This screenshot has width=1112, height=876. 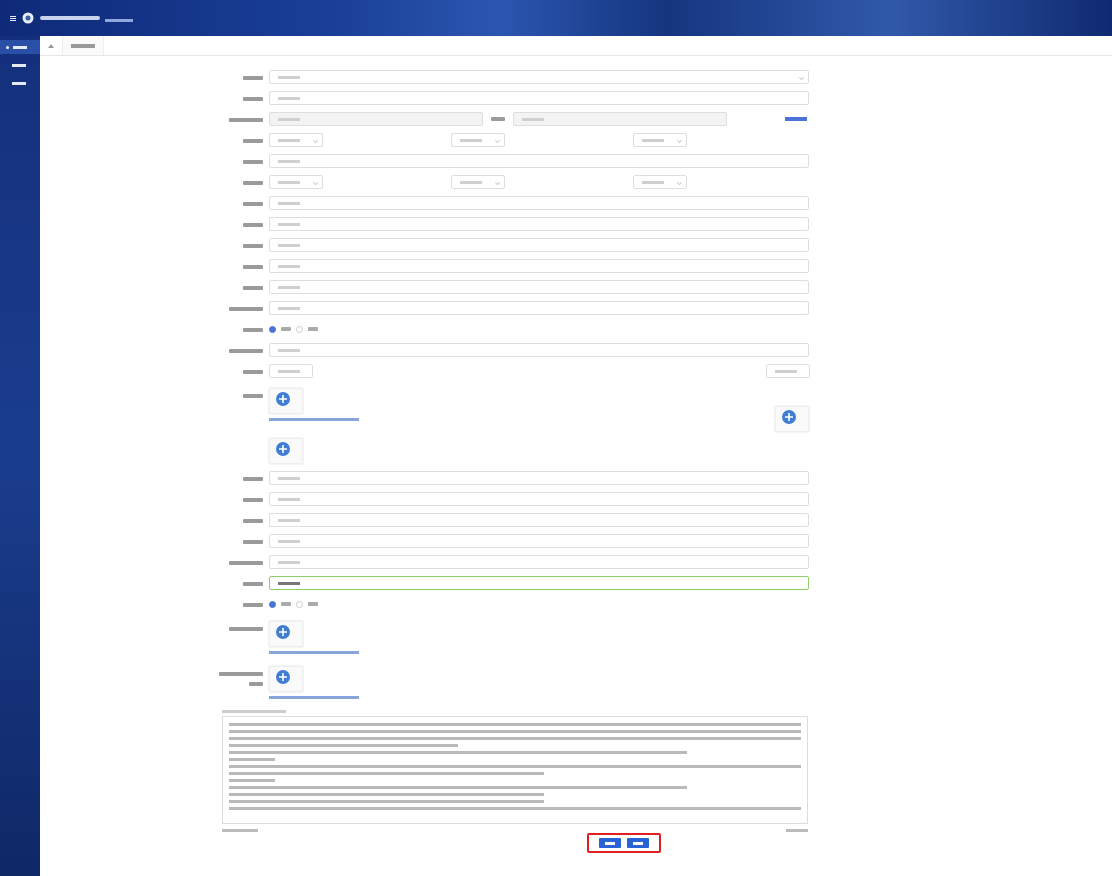 What do you see at coordinates (240, 830) in the screenshot?
I see `agree-checkbox-blur` at bounding box center [240, 830].